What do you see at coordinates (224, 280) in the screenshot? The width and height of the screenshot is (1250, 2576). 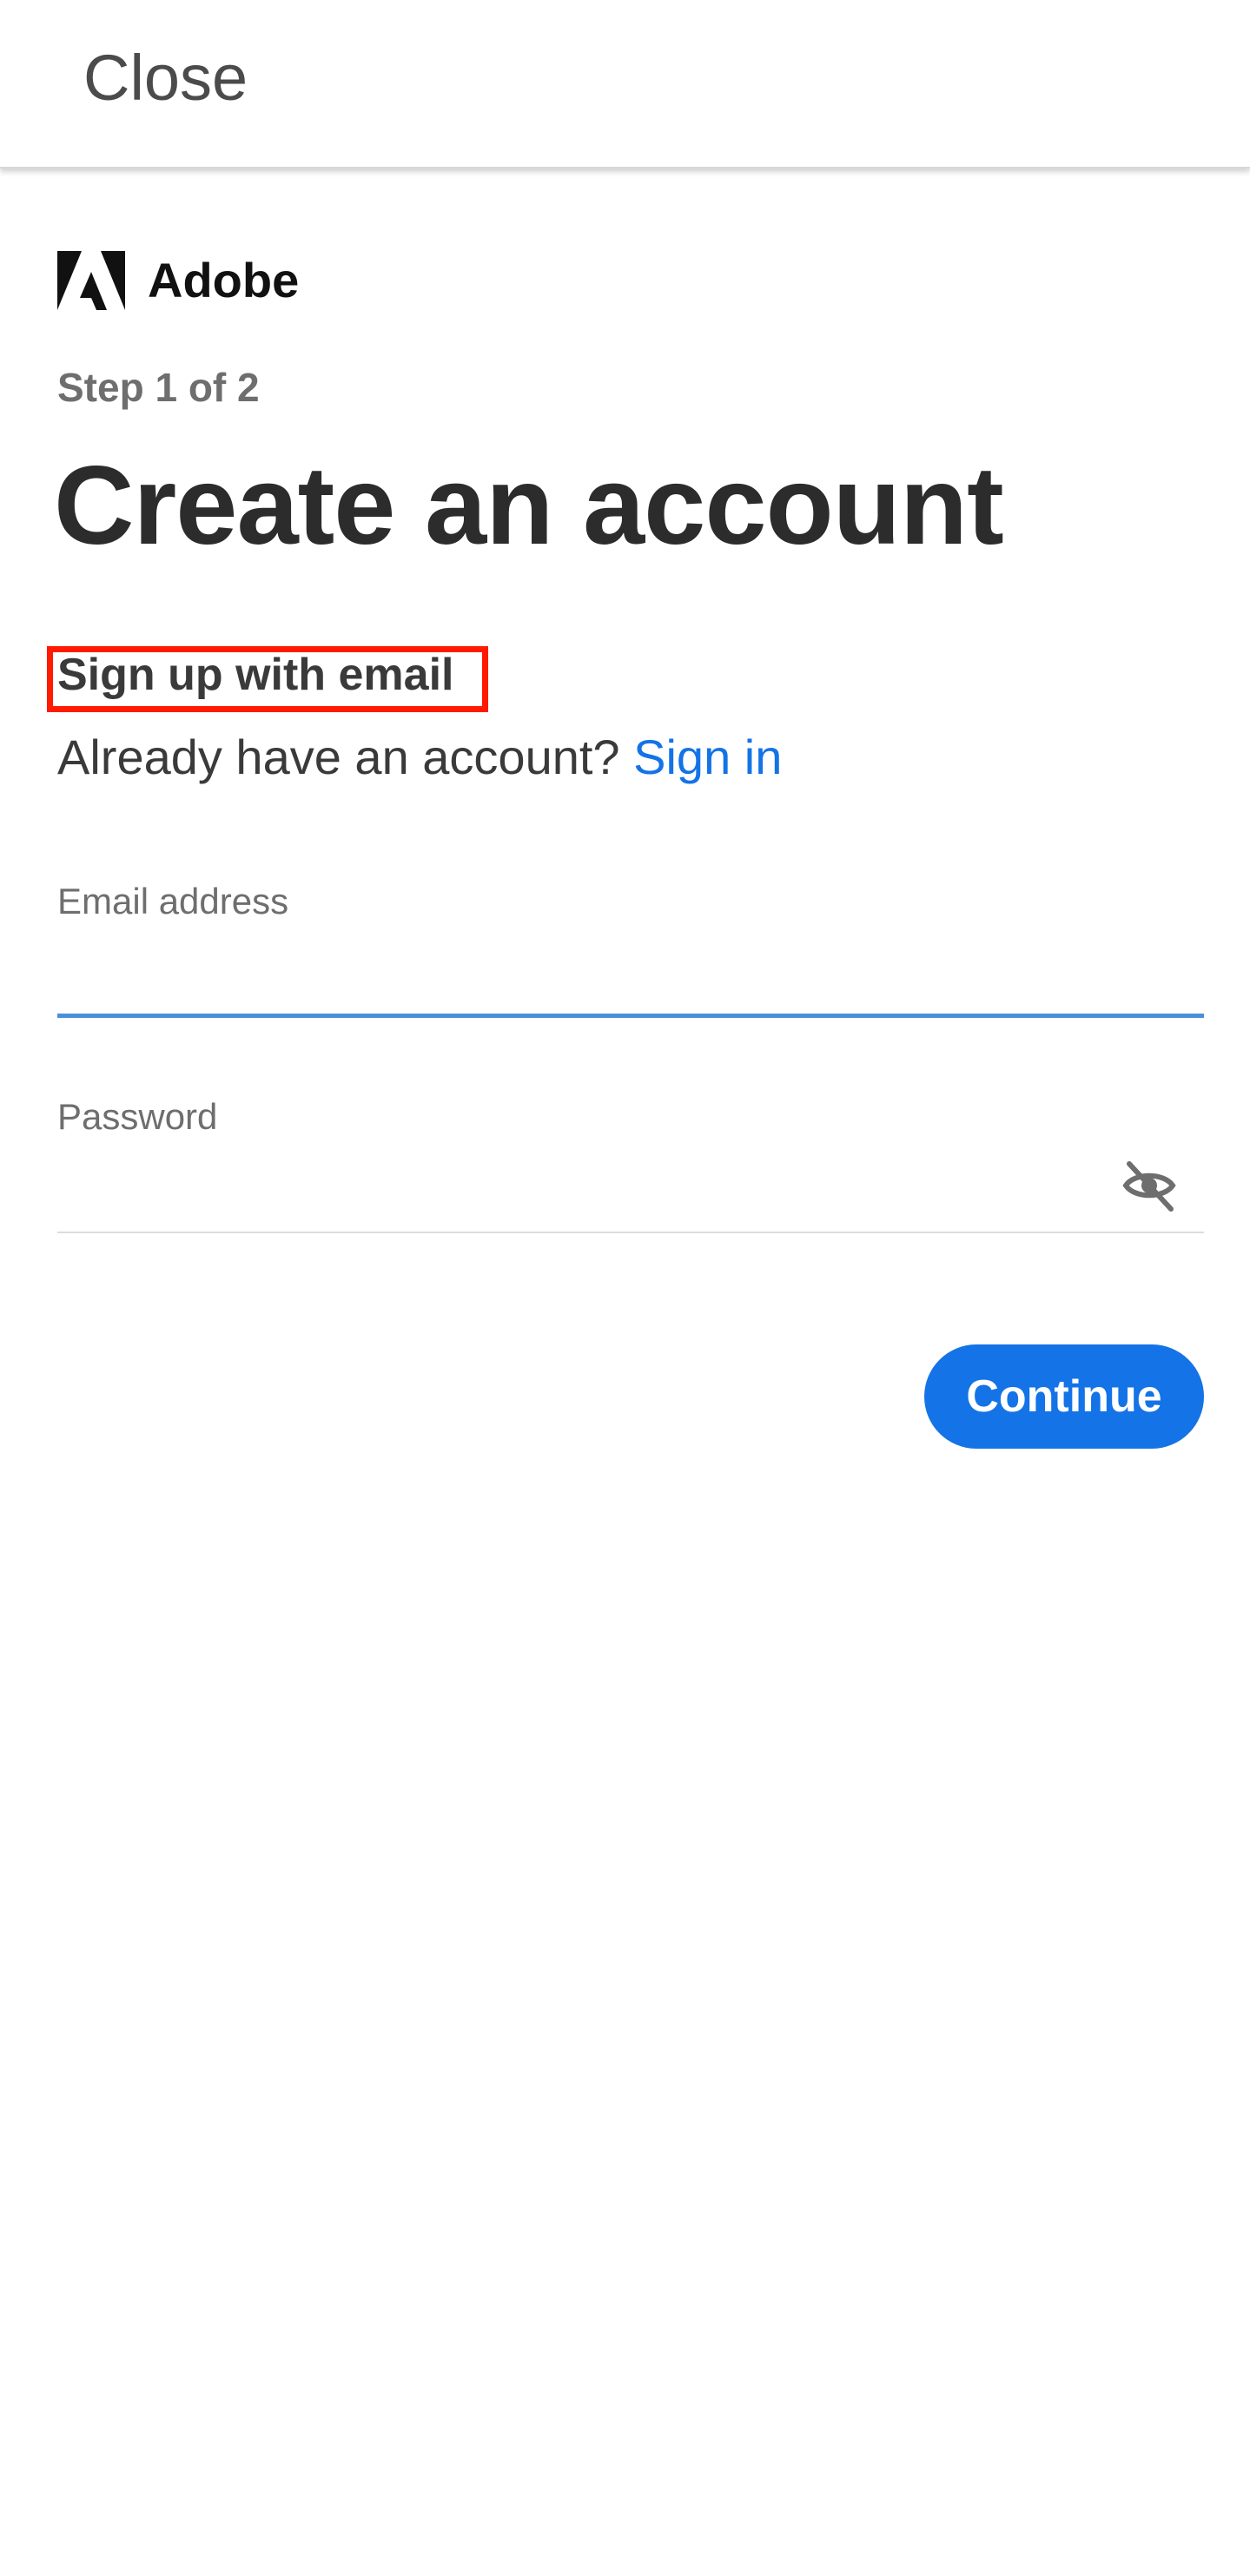 I see `brand-name: Adobe` at bounding box center [224, 280].